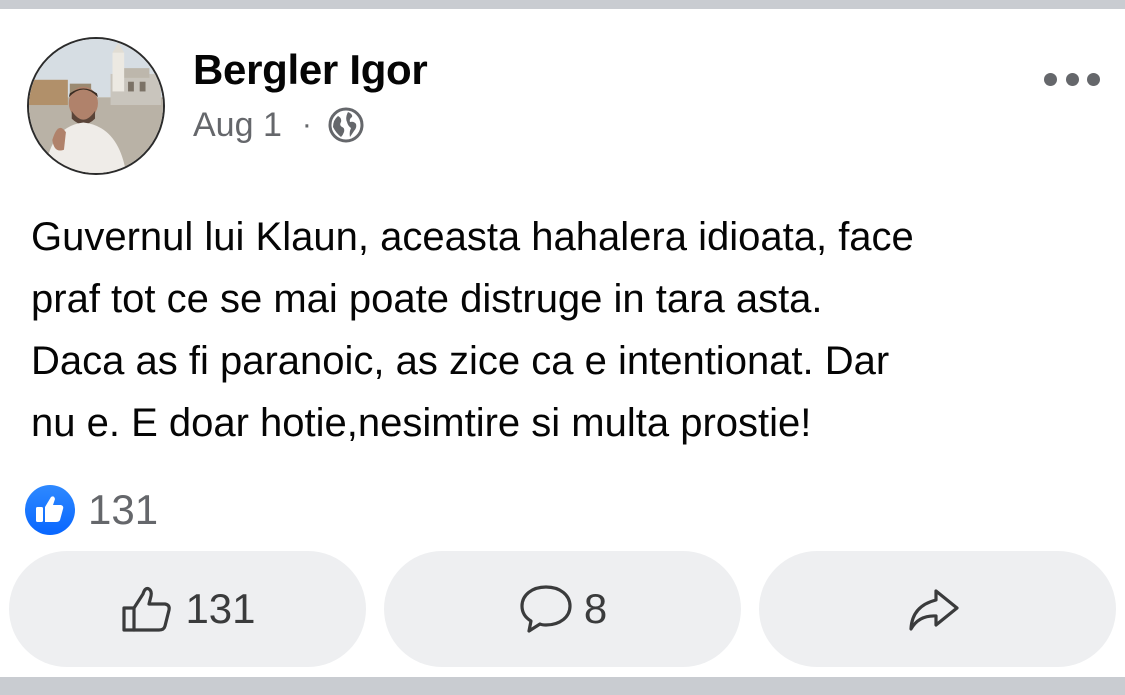  Describe the element at coordinates (546, 609) in the screenshot. I see `comment-icon` at that location.